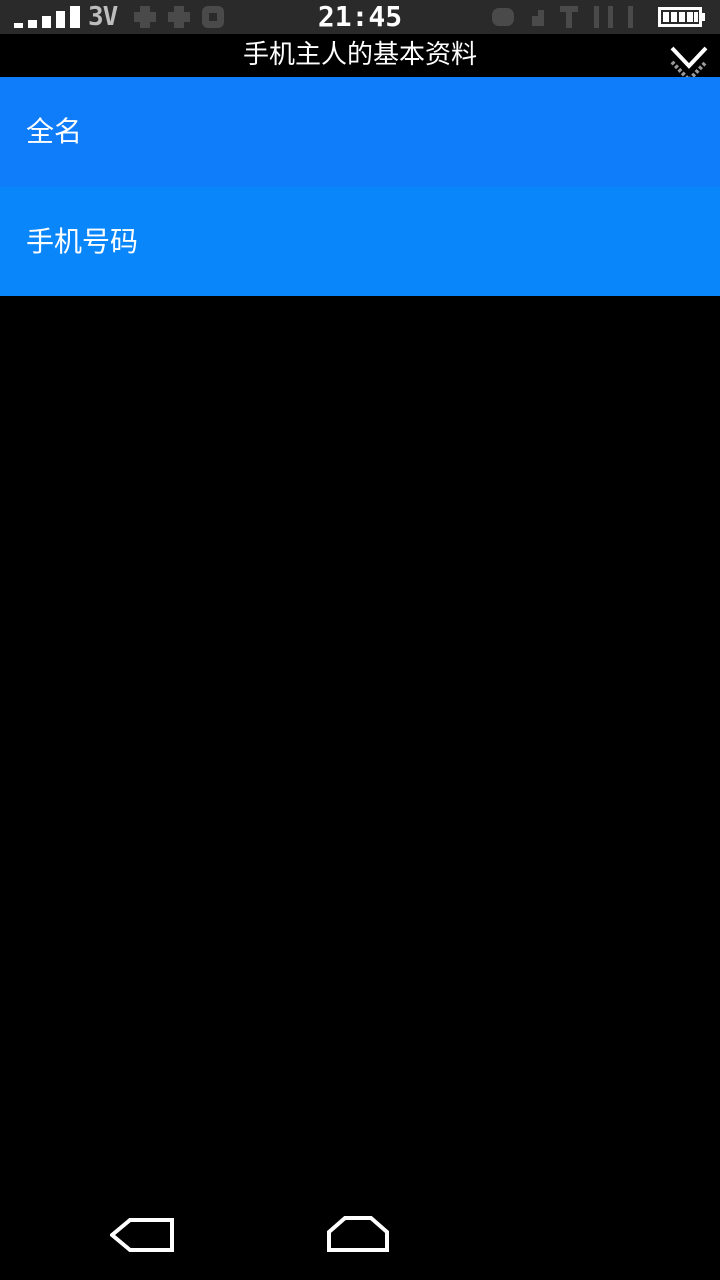 This screenshot has height=1280, width=720. What do you see at coordinates (358, 1233) in the screenshot?
I see `home-icon` at bounding box center [358, 1233].